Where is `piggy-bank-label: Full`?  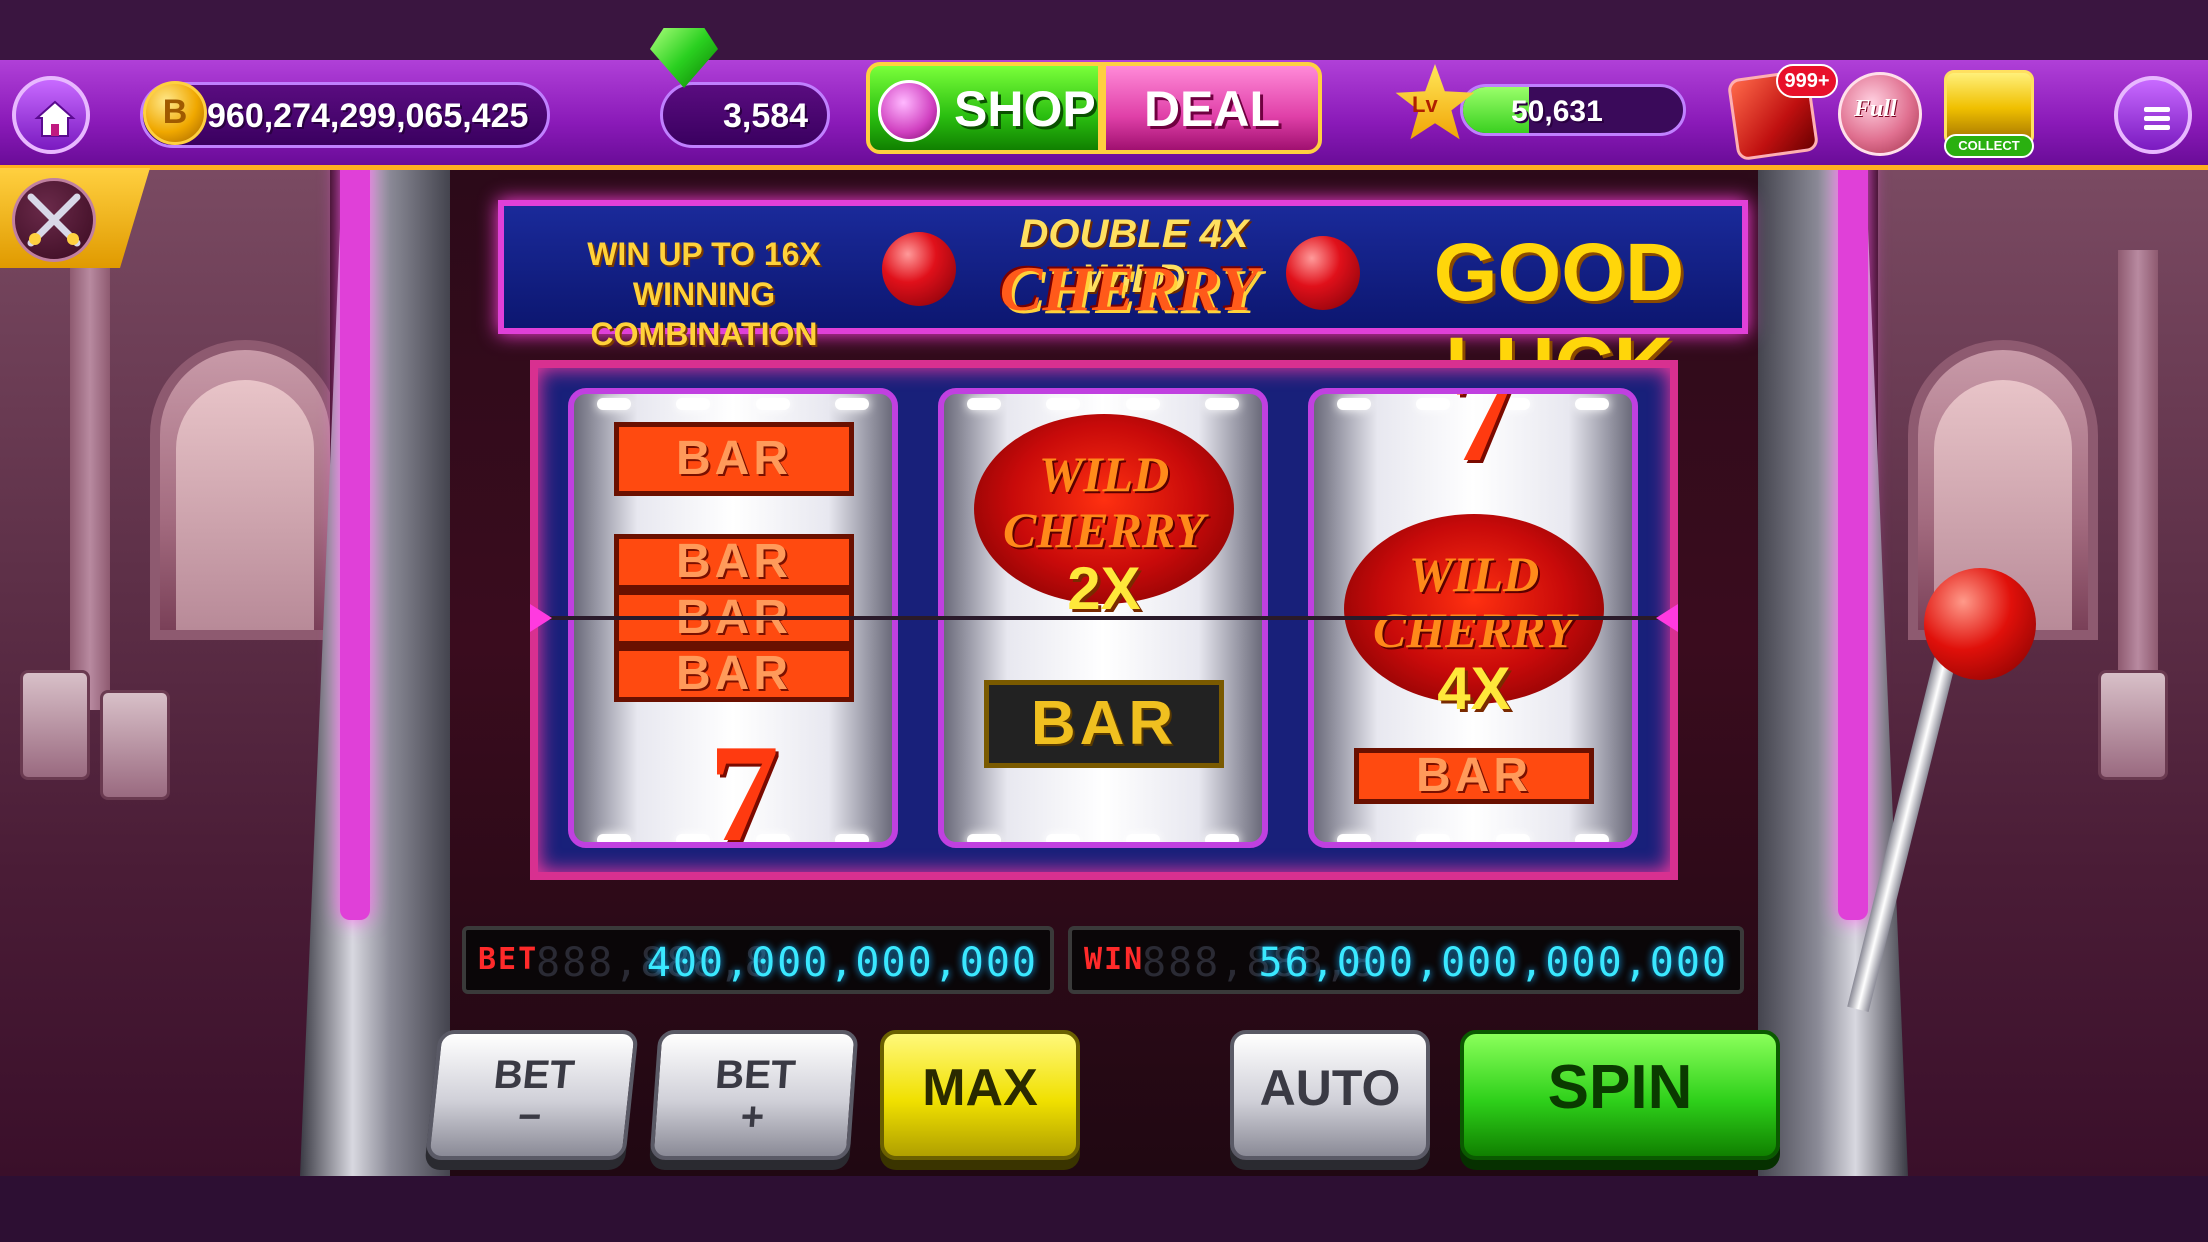
piggy-bank-label: Full is located at coordinates (1875, 109).